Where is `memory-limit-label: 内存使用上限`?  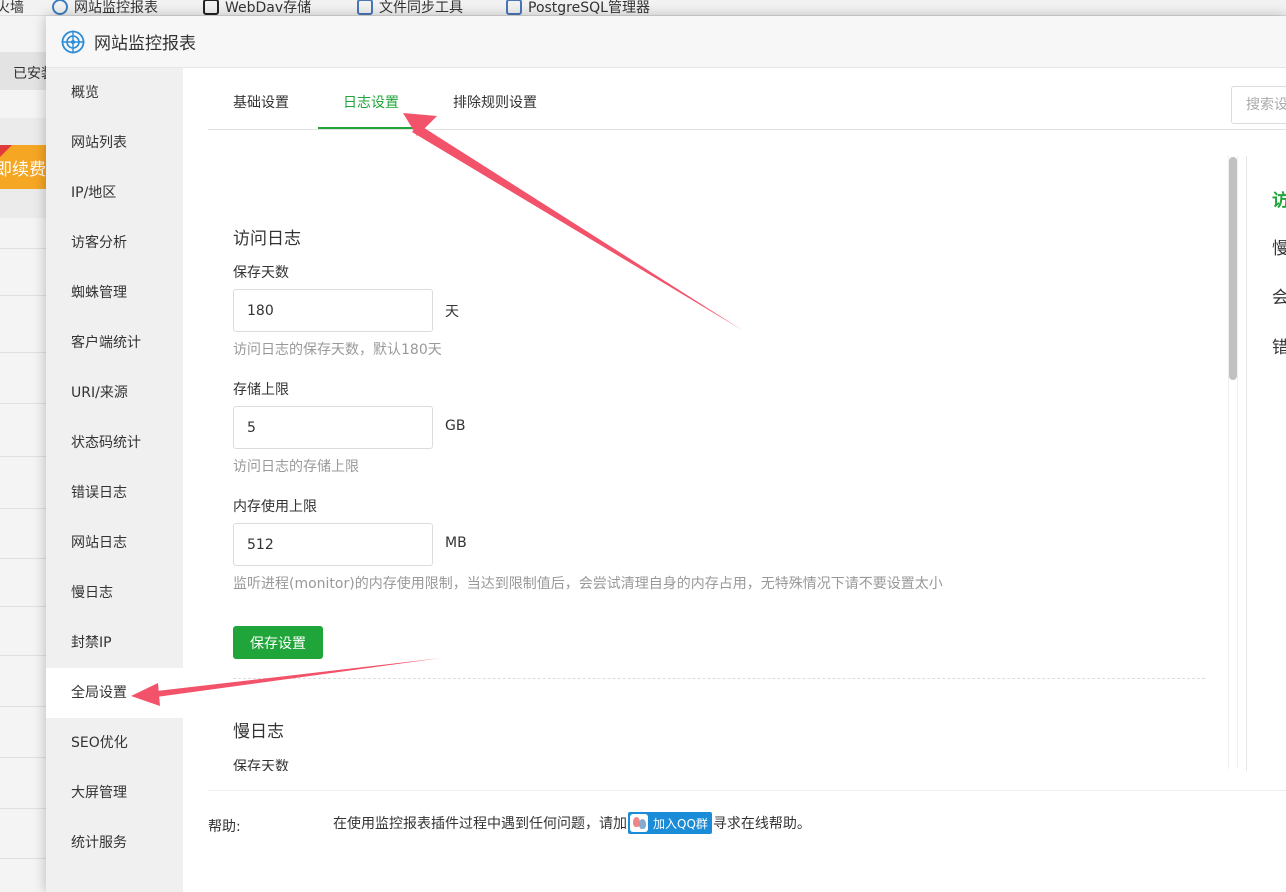
memory-limit-label: 内存使用上限 is located at coordinates (275, 507).